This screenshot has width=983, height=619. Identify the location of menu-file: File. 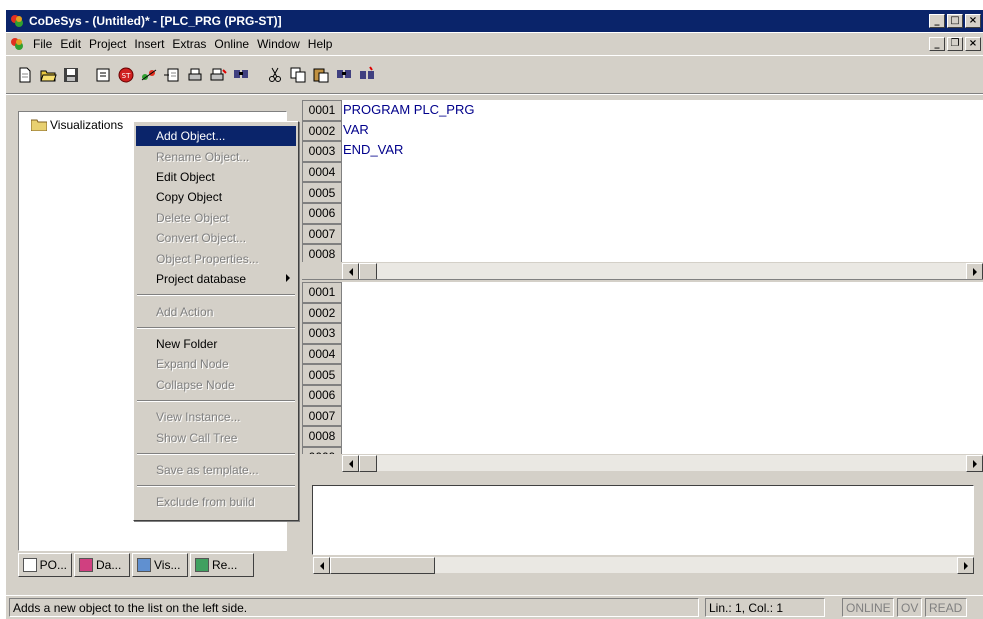
(42, 44).